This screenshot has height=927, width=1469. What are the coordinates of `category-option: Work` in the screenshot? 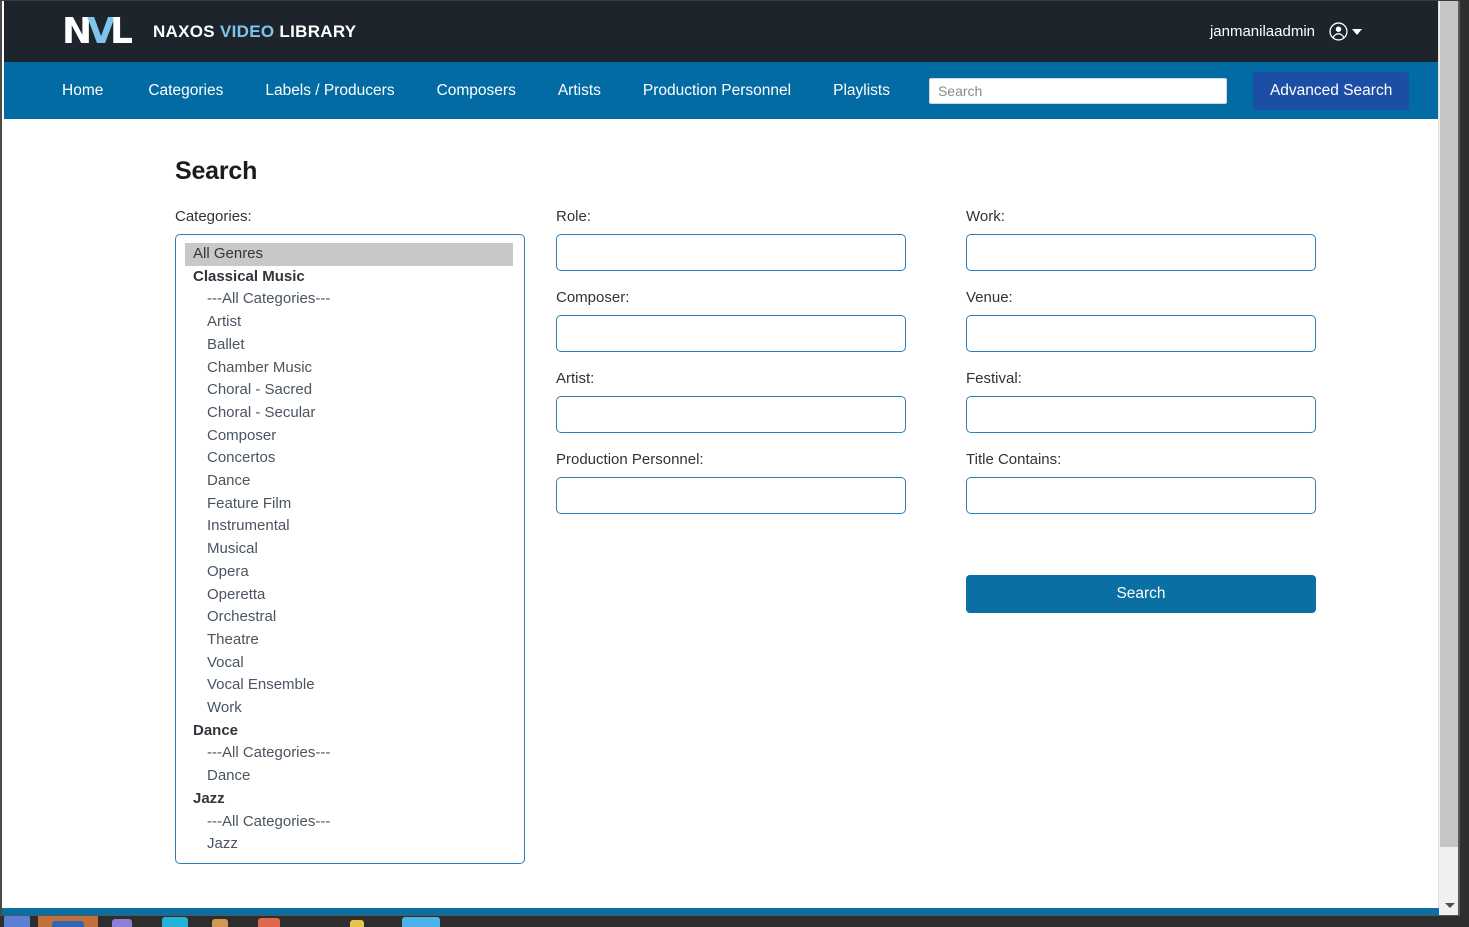 It's located at (350, 708).